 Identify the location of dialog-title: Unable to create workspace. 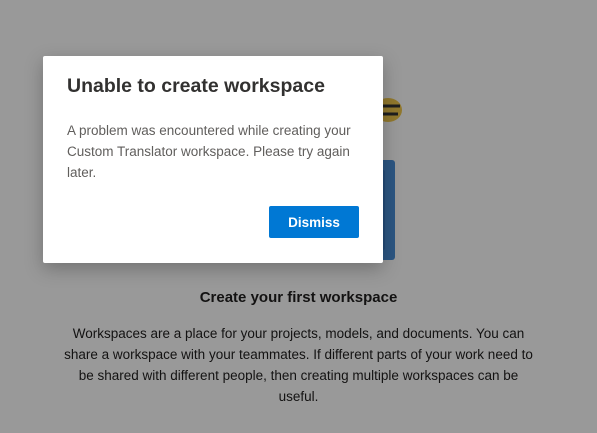
(196, 86).